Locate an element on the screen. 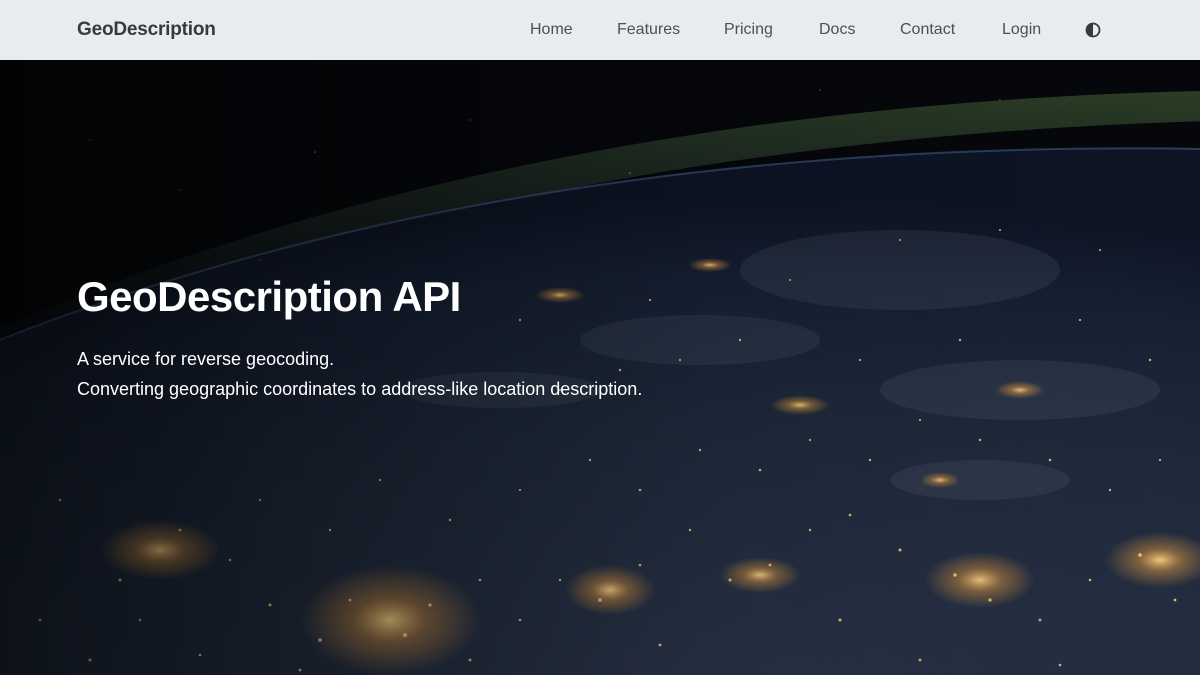 The height and width of the screenshot is (675, 1200). contrast-icon is located at coordinates (1093, 30).